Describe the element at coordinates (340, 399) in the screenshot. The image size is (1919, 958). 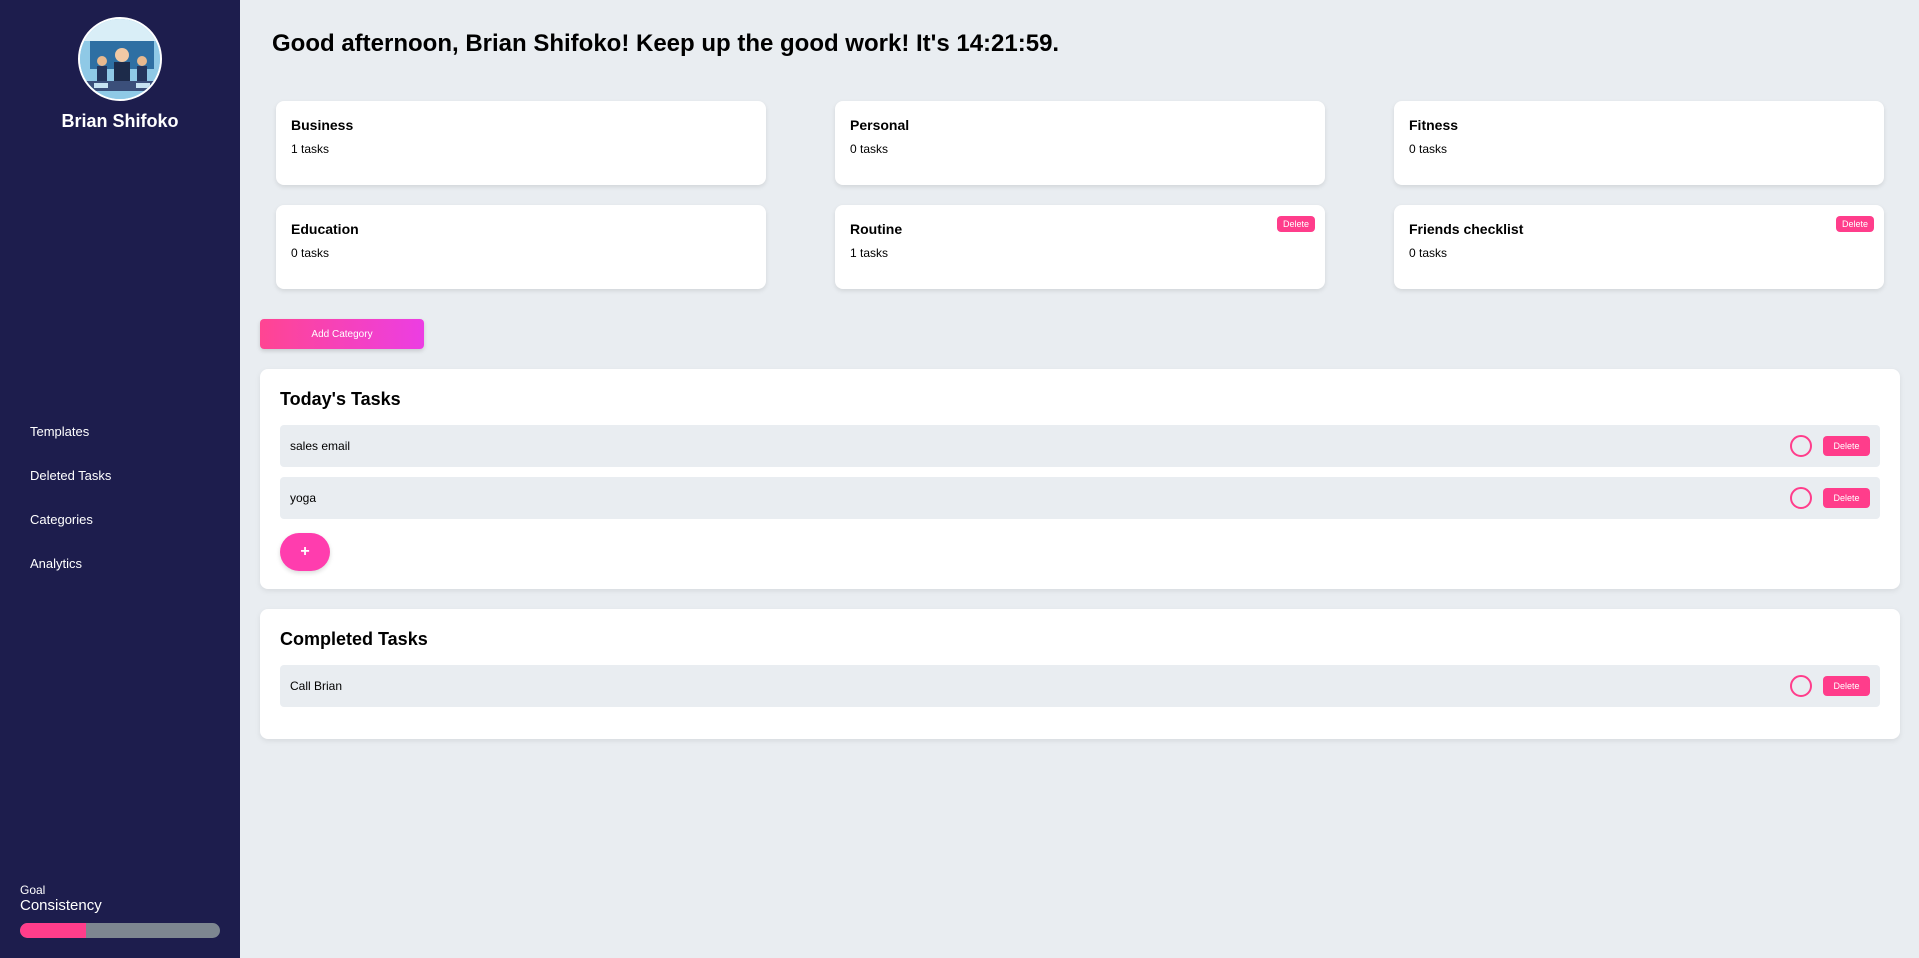
I see `todays-tasks-title: Today's Tasks` at that location.